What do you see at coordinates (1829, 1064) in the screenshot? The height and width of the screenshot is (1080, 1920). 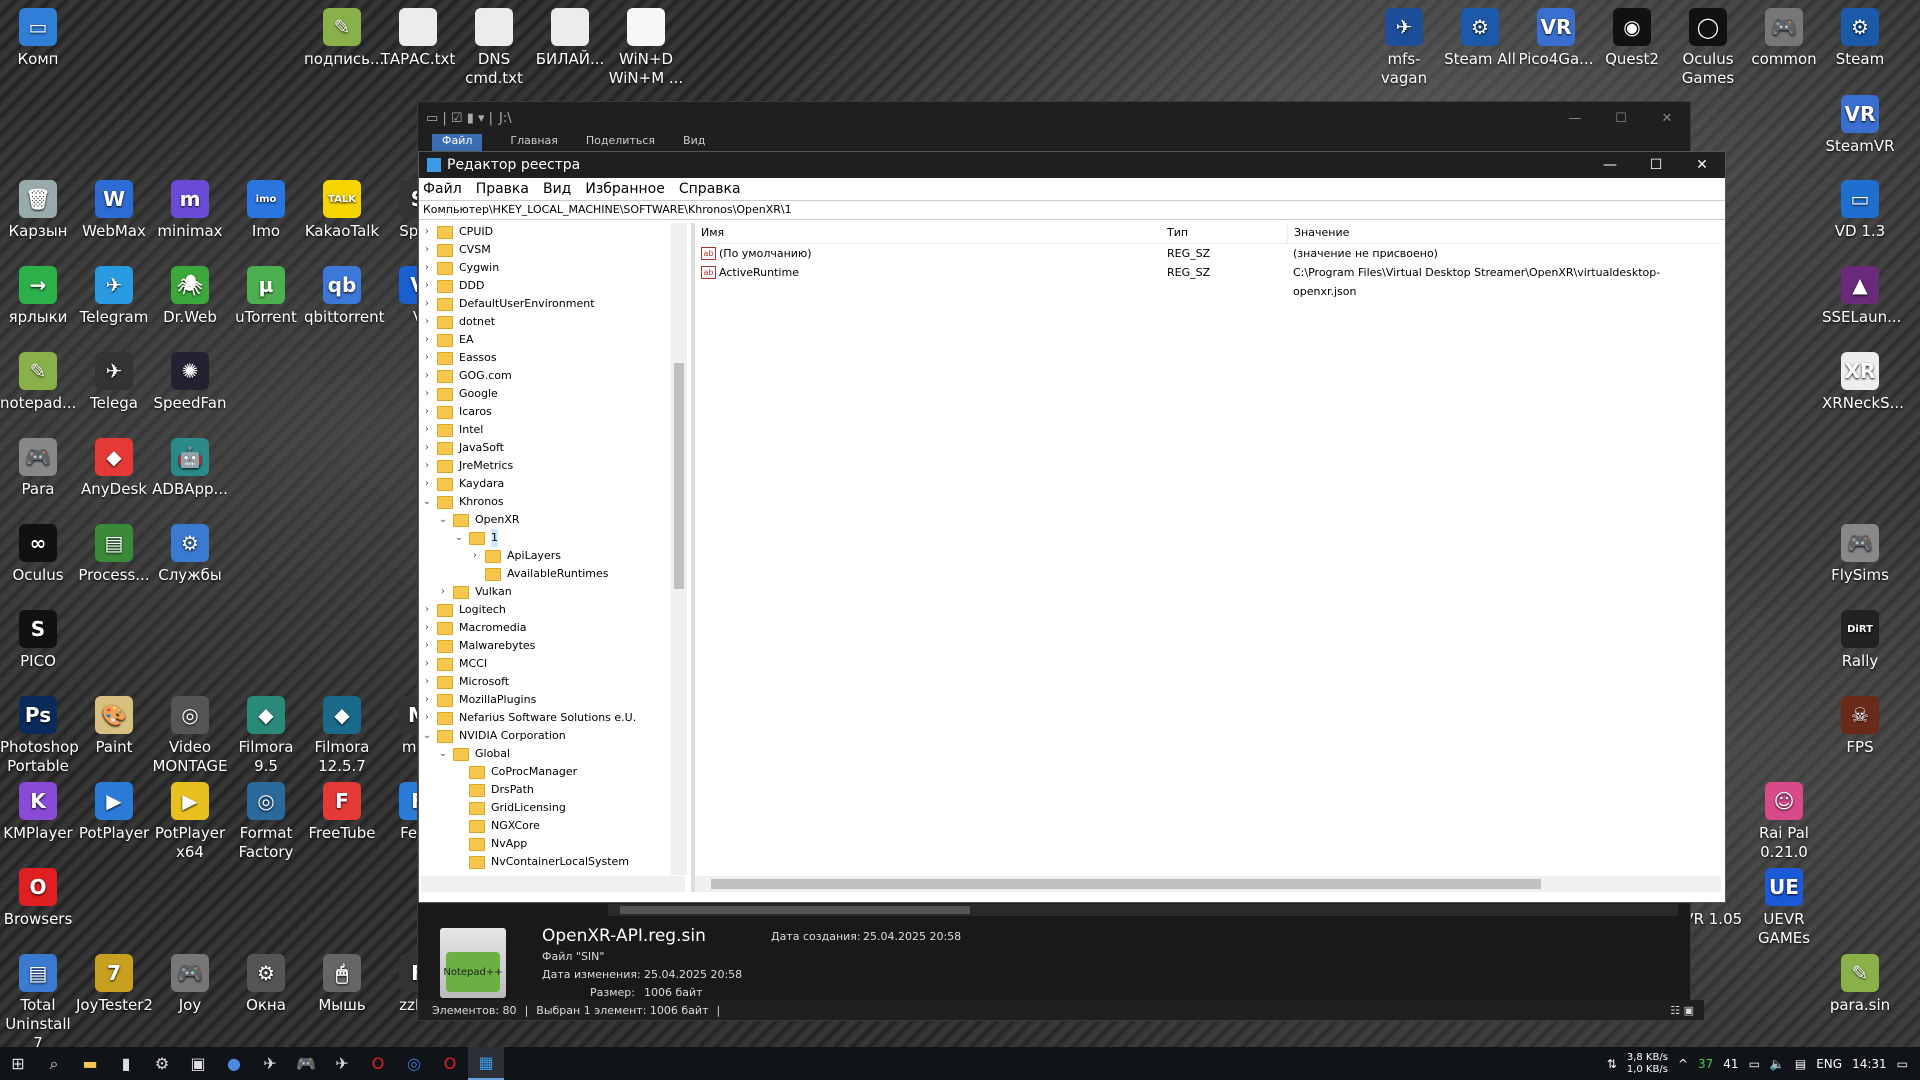 I see `language-indicator: ENG` at bounding box center [1829, 1064].